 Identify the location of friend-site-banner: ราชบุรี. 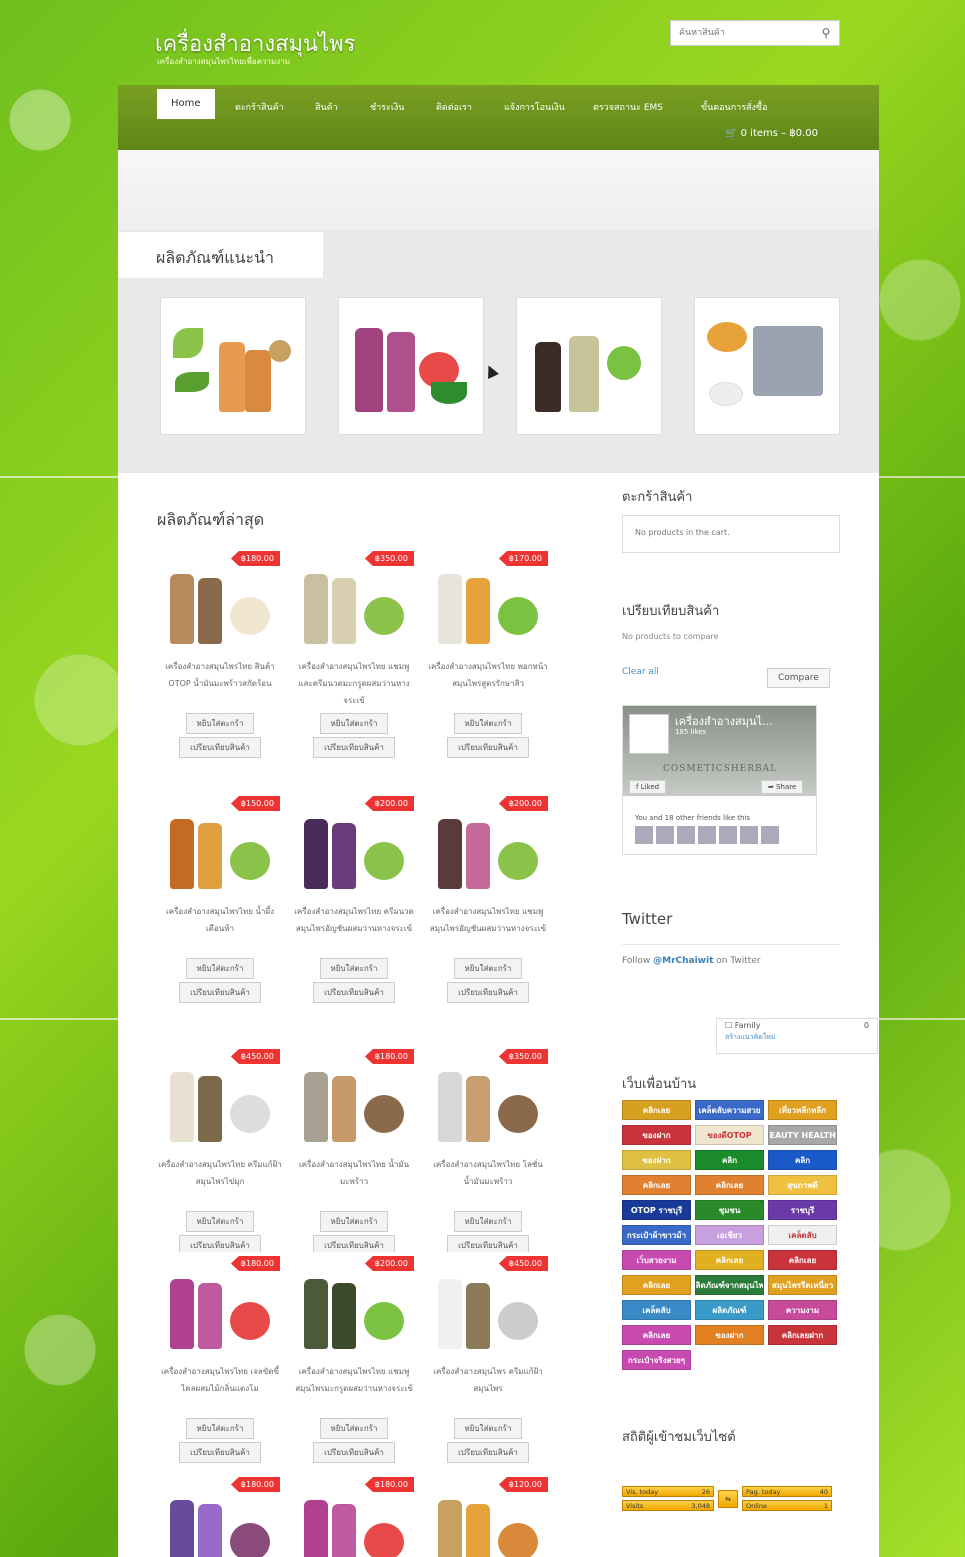
(802, 1210).